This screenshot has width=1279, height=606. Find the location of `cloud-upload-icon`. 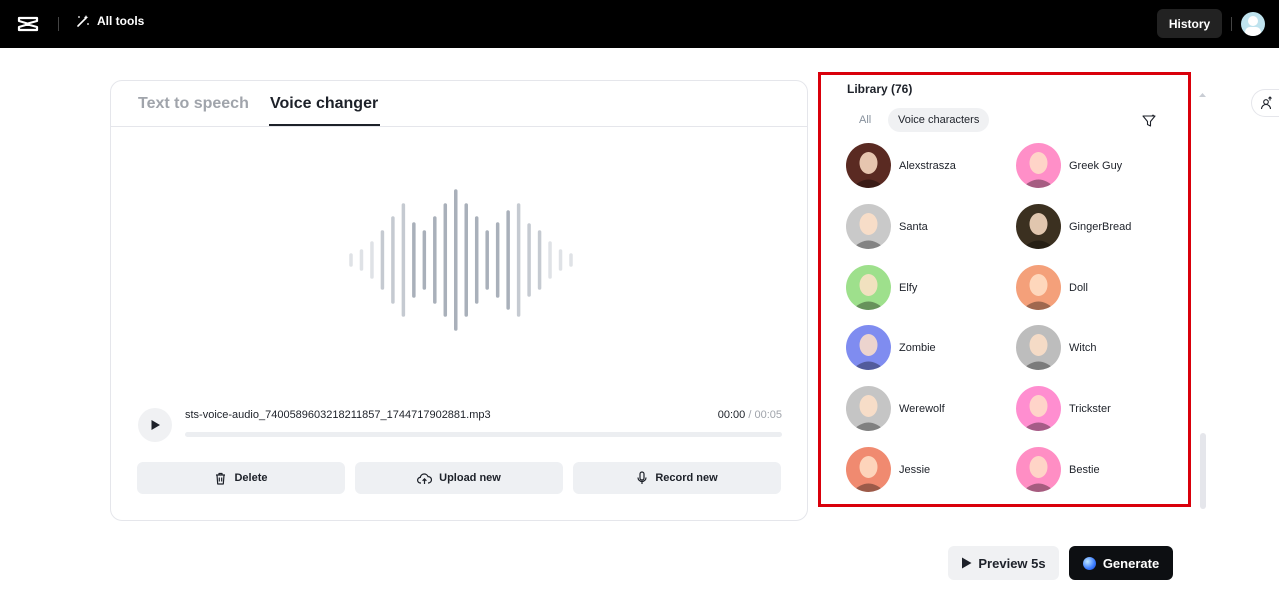

cloud-upload-icon is located at coordinates (425, 478).